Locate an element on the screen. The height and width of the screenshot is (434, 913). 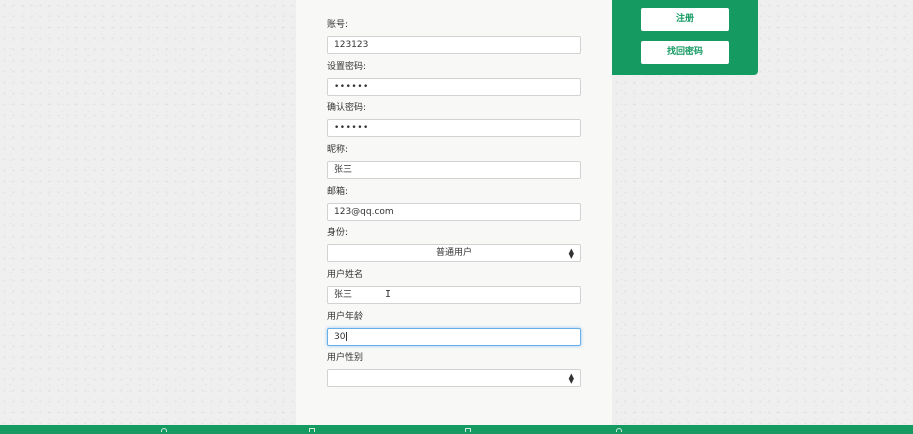
age-label: 用户年龄 is located at coordinates (345, 317).